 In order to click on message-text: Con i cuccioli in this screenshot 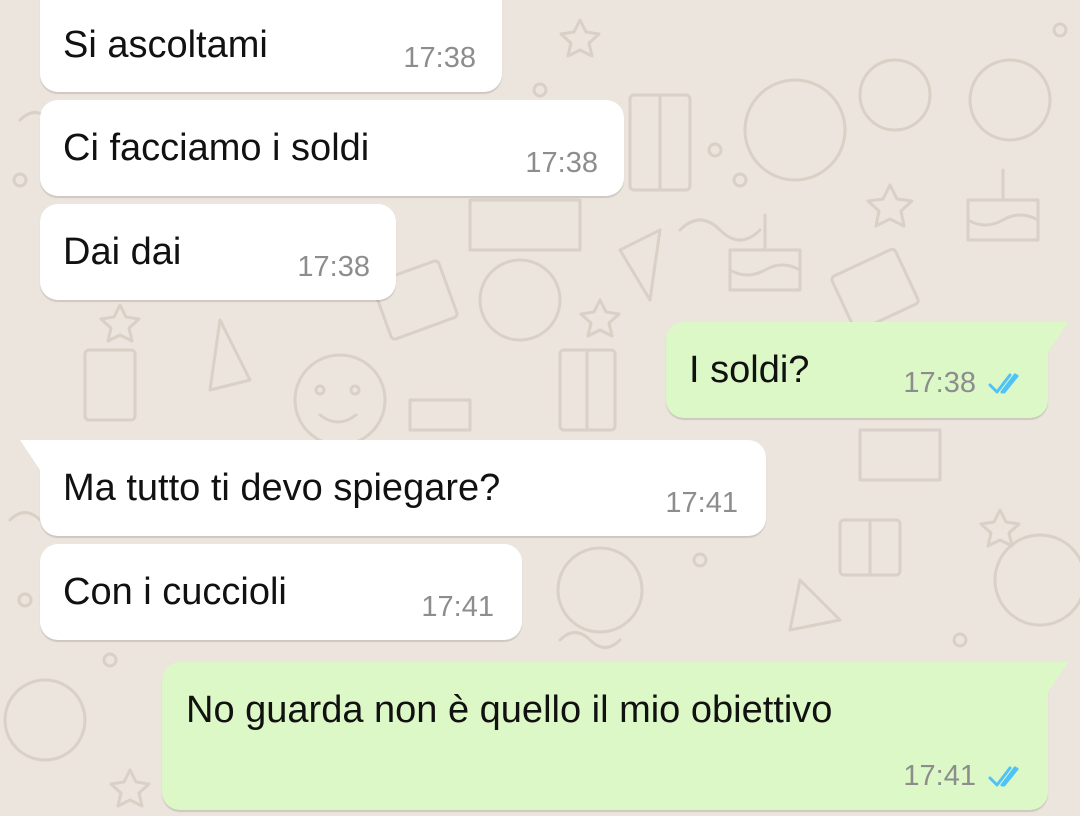, I will do `click(175, 592)`.